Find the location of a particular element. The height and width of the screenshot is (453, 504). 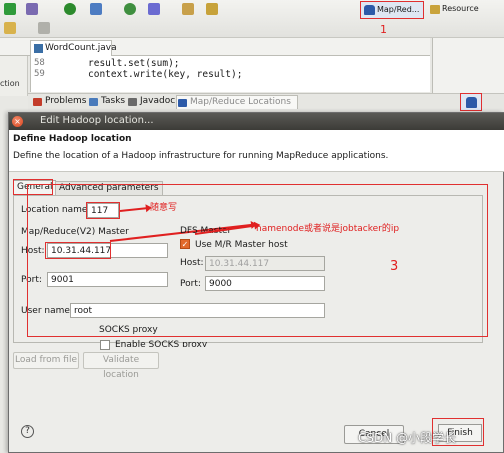

tab-javadoc: Javadoc is located at coordinates (151, 102).